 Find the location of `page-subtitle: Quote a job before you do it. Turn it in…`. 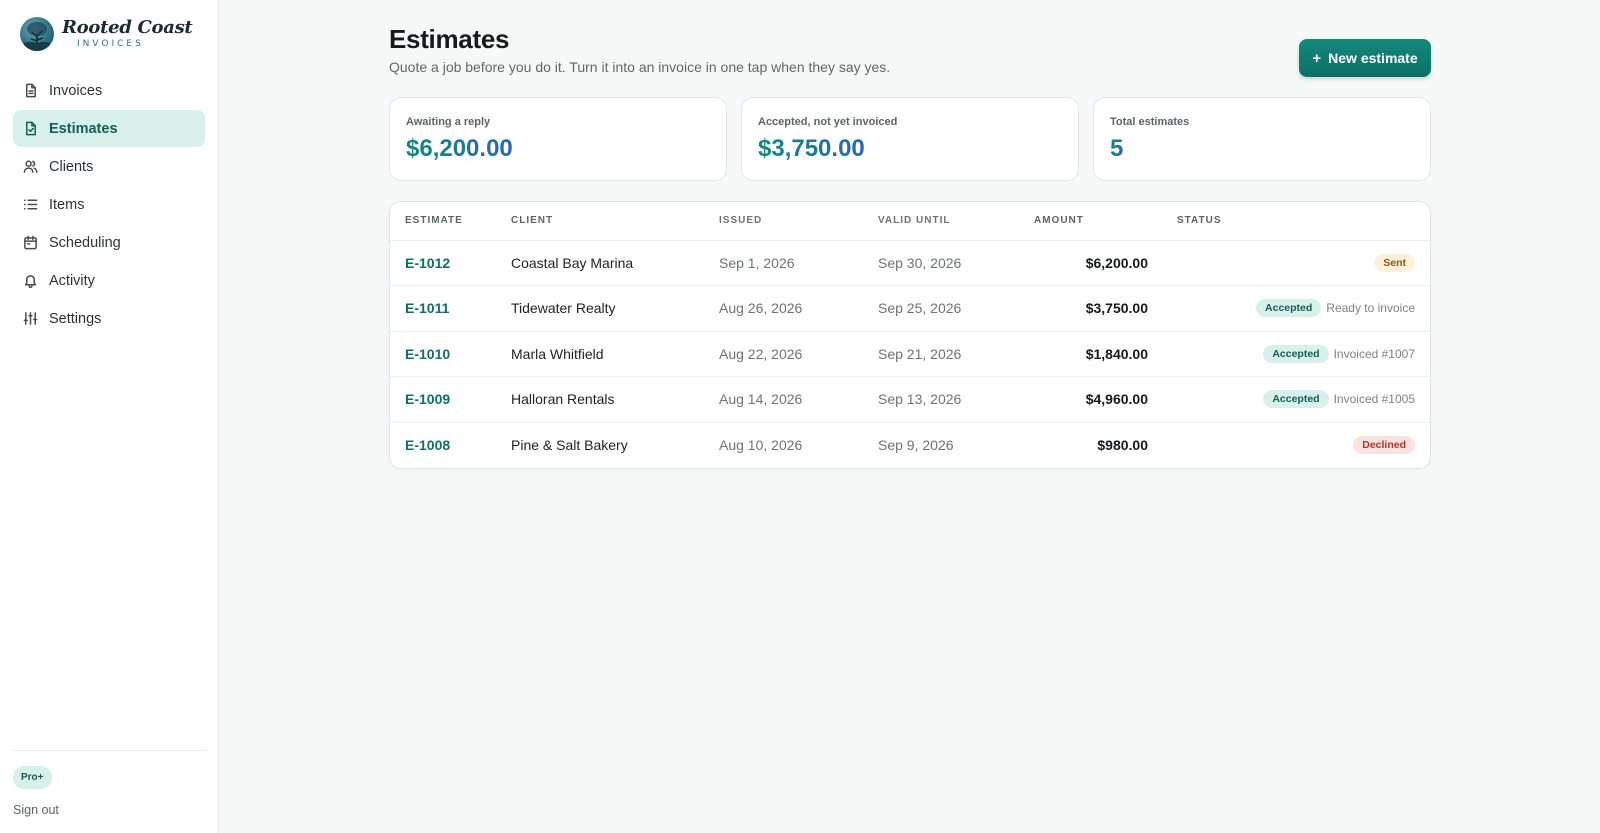

page-subtitle: Quote a job before you do it. Turn it in… is located at coordinates (640, 67).